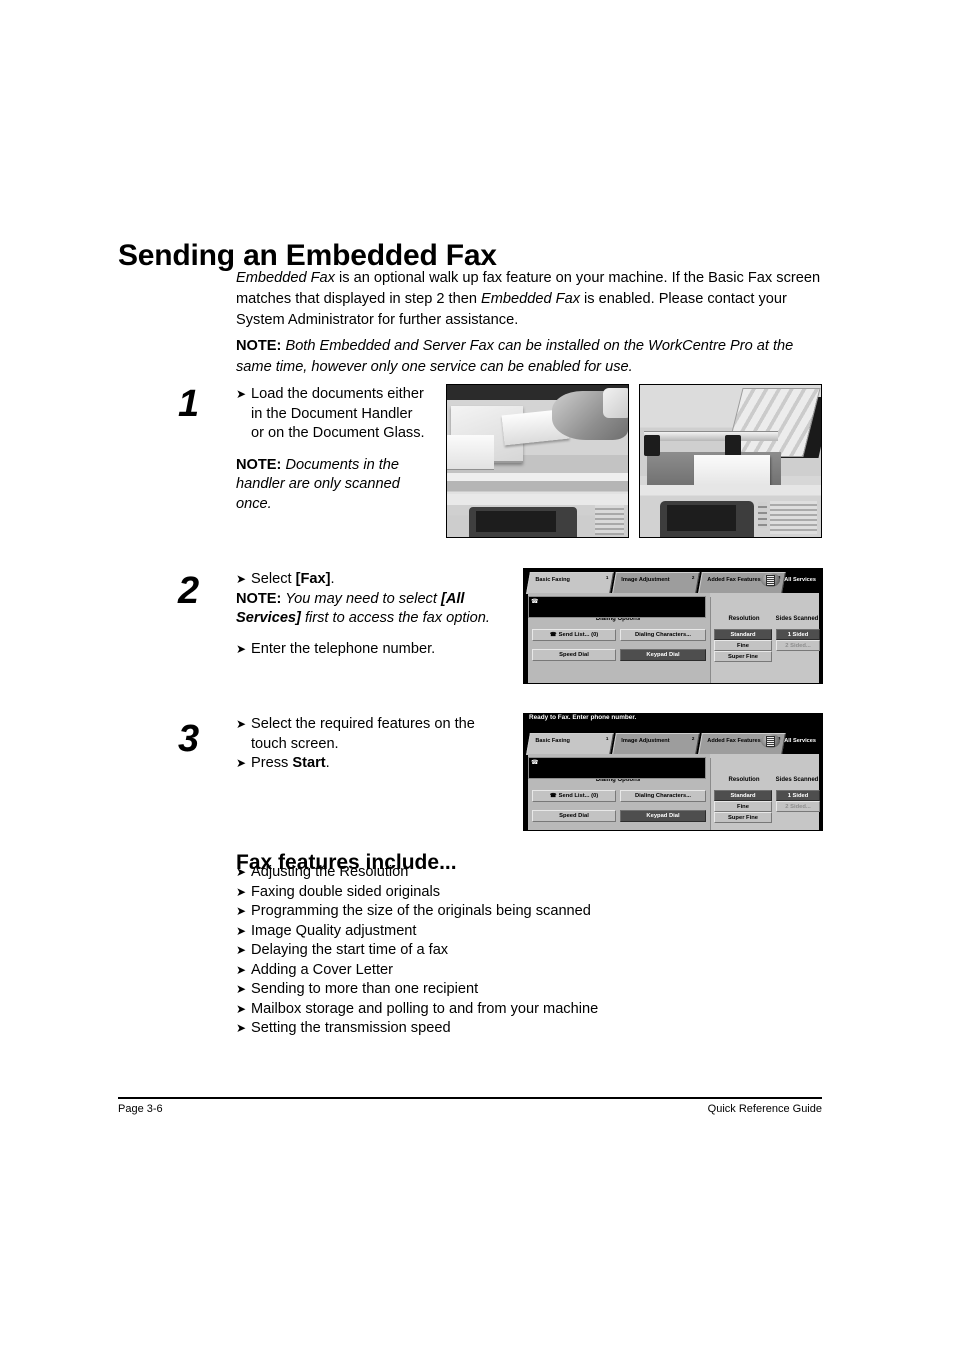  What do you see at coordinates (710, 794) in the screenshot?
I see `fax-pane-divider` at bounding box center [710, 794].